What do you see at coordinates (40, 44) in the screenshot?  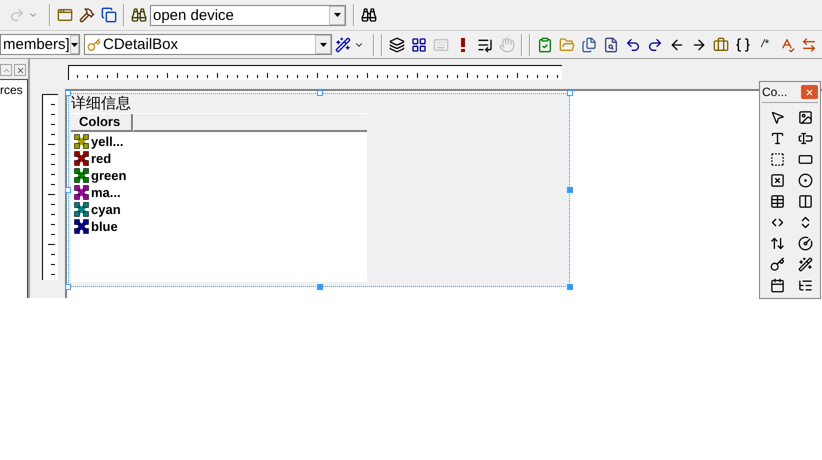 I see `members-combo: members]` at bounding box center [40, 44].